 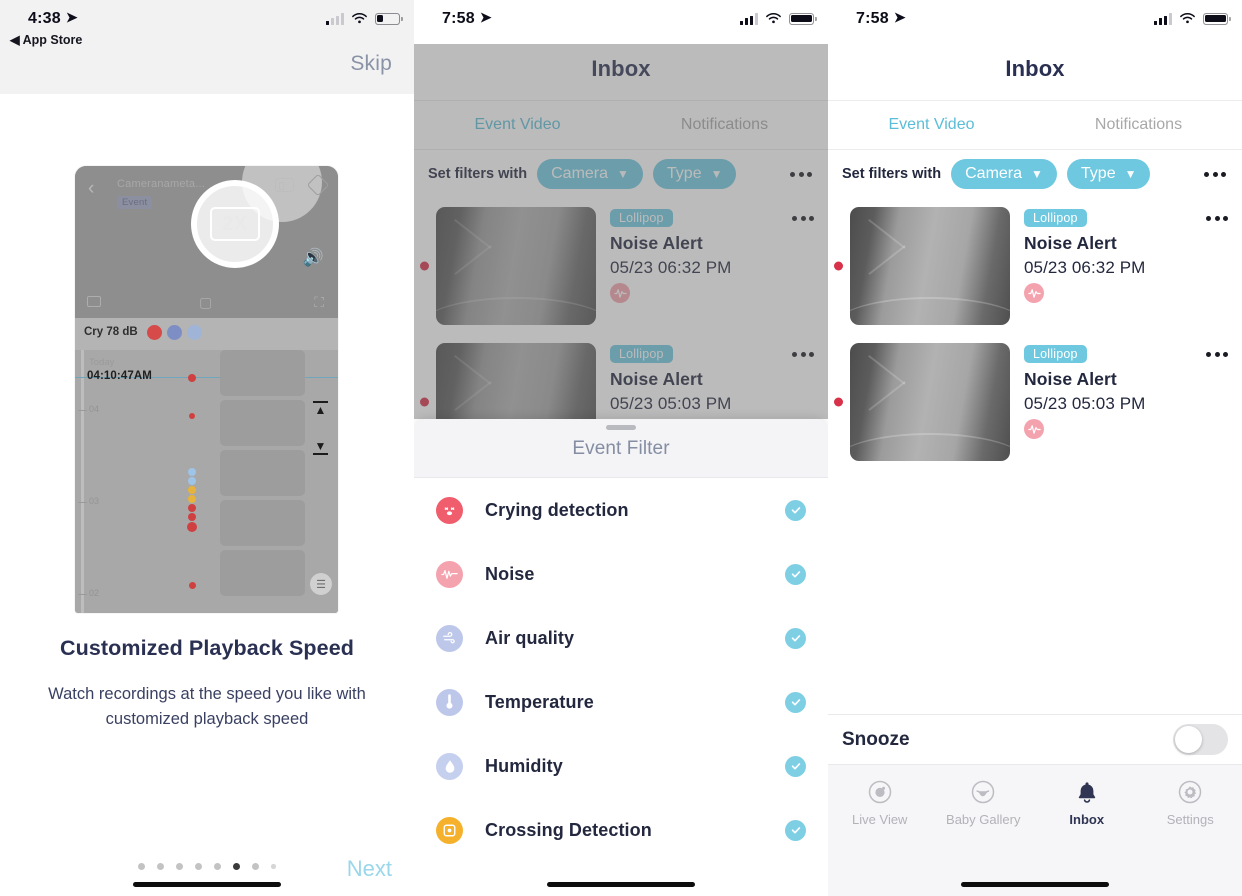 What do you see at coordinates (621, 766) in the screenshot?
I see `filter-row-humidity: Humidity` at bounding box center [621, 766].